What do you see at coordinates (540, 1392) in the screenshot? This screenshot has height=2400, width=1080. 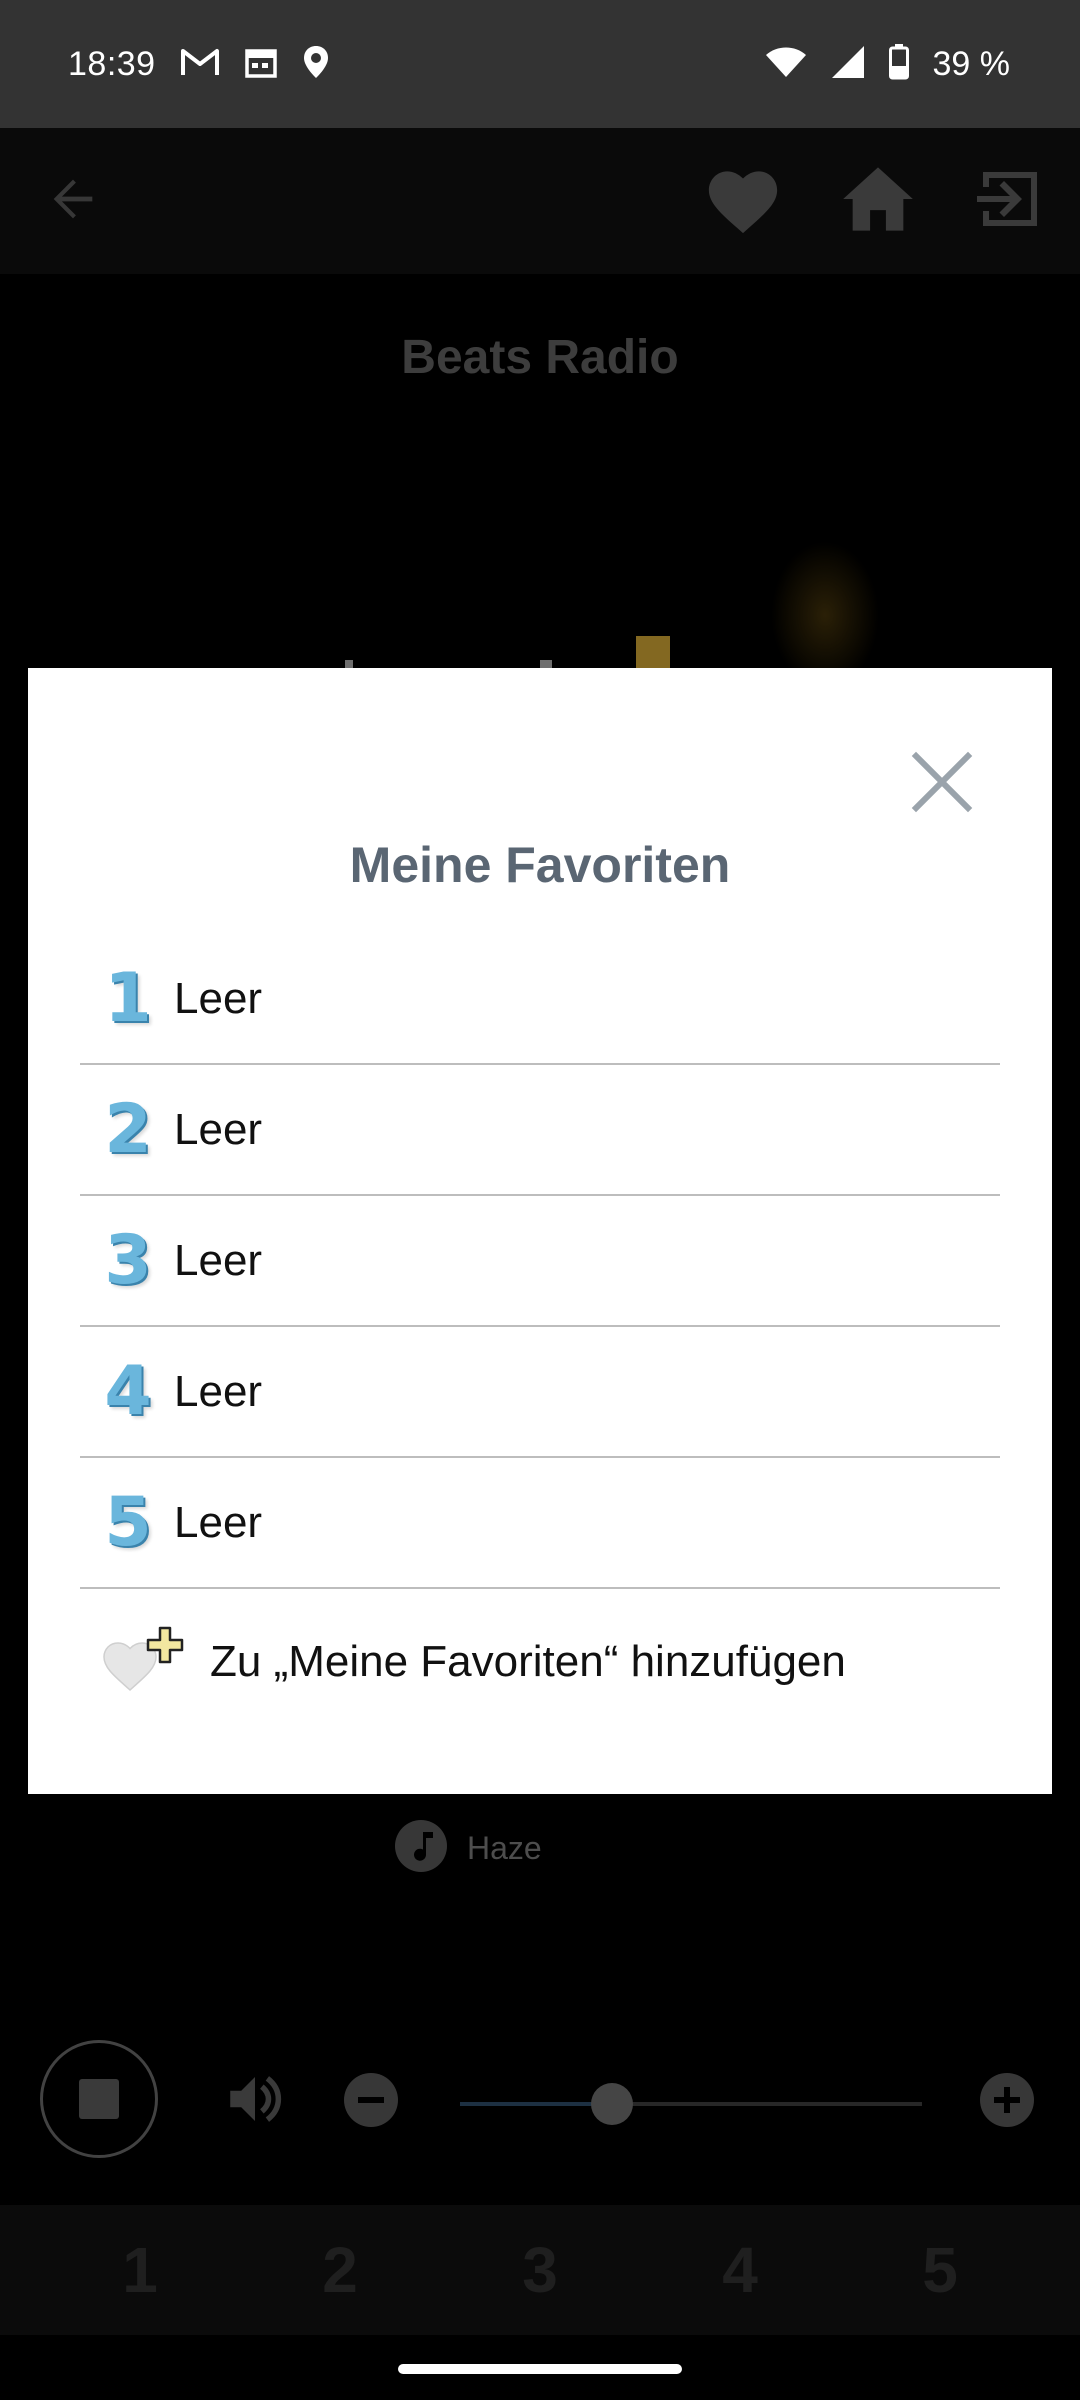 I see `favorite-slot-4: 4 Leer` at bounding box center [540, 1392].